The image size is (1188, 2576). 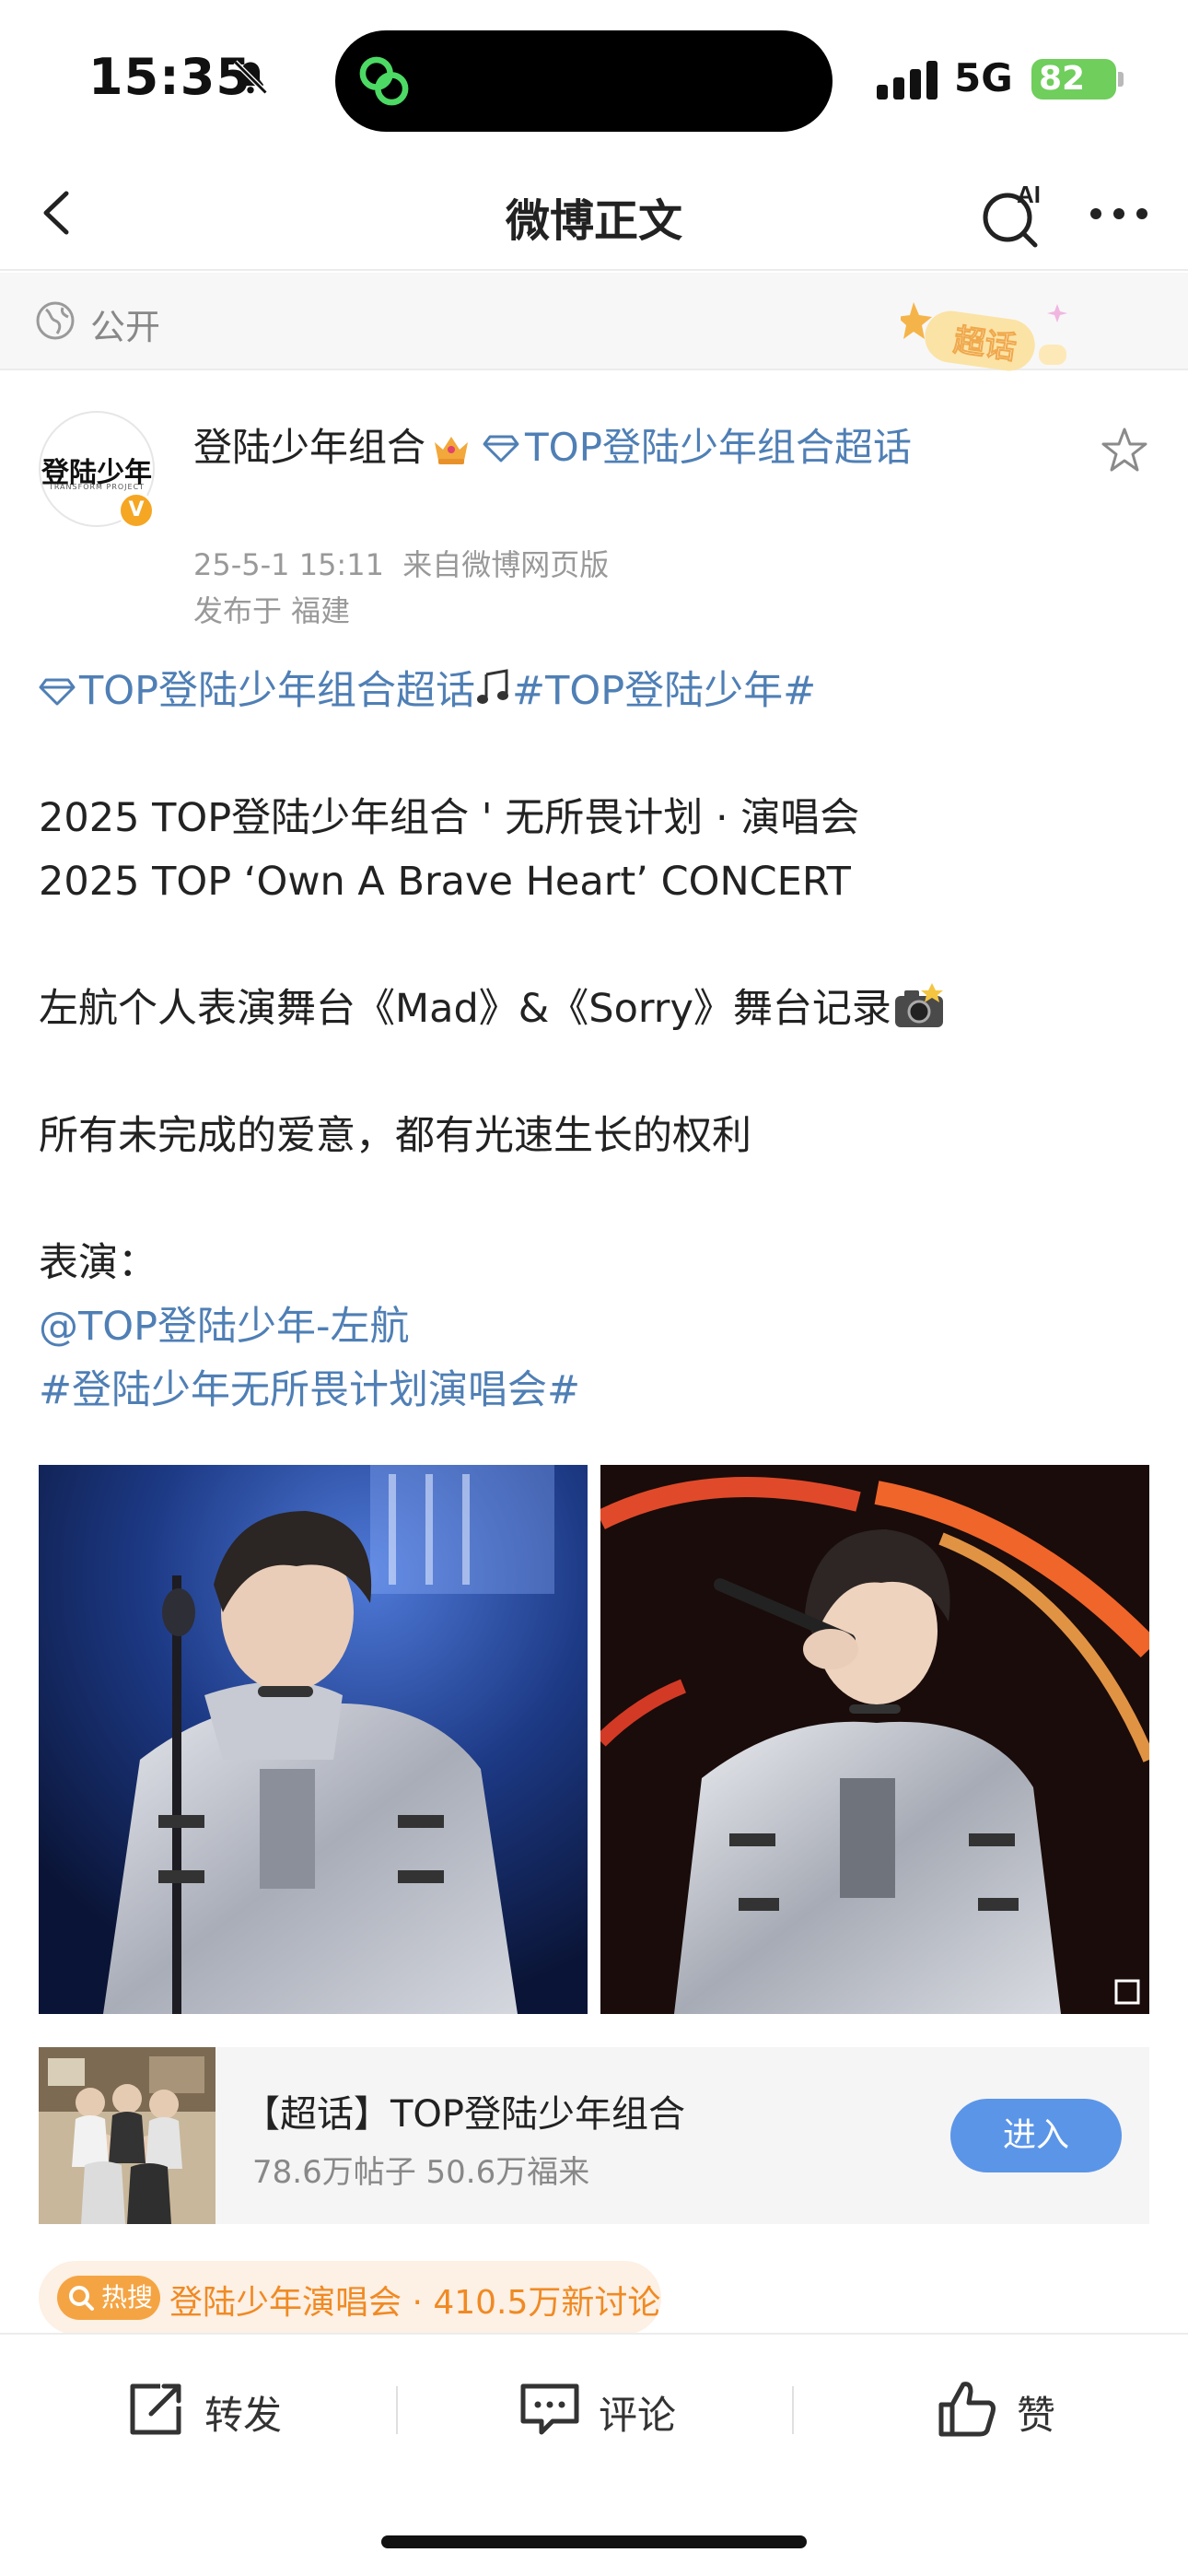 What do you see at coordinates (250, 77) in the screenshot?
I see `silent-bell-icon` at bounding box center [250, 77].